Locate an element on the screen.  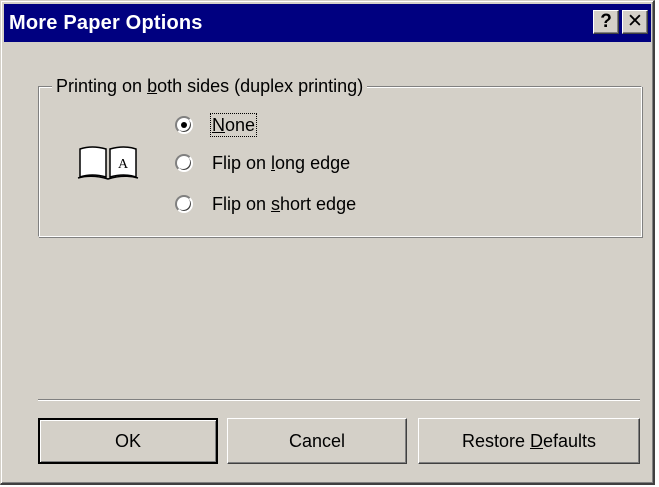
window-title: More Paper Options is located at coordinates (106, 23).